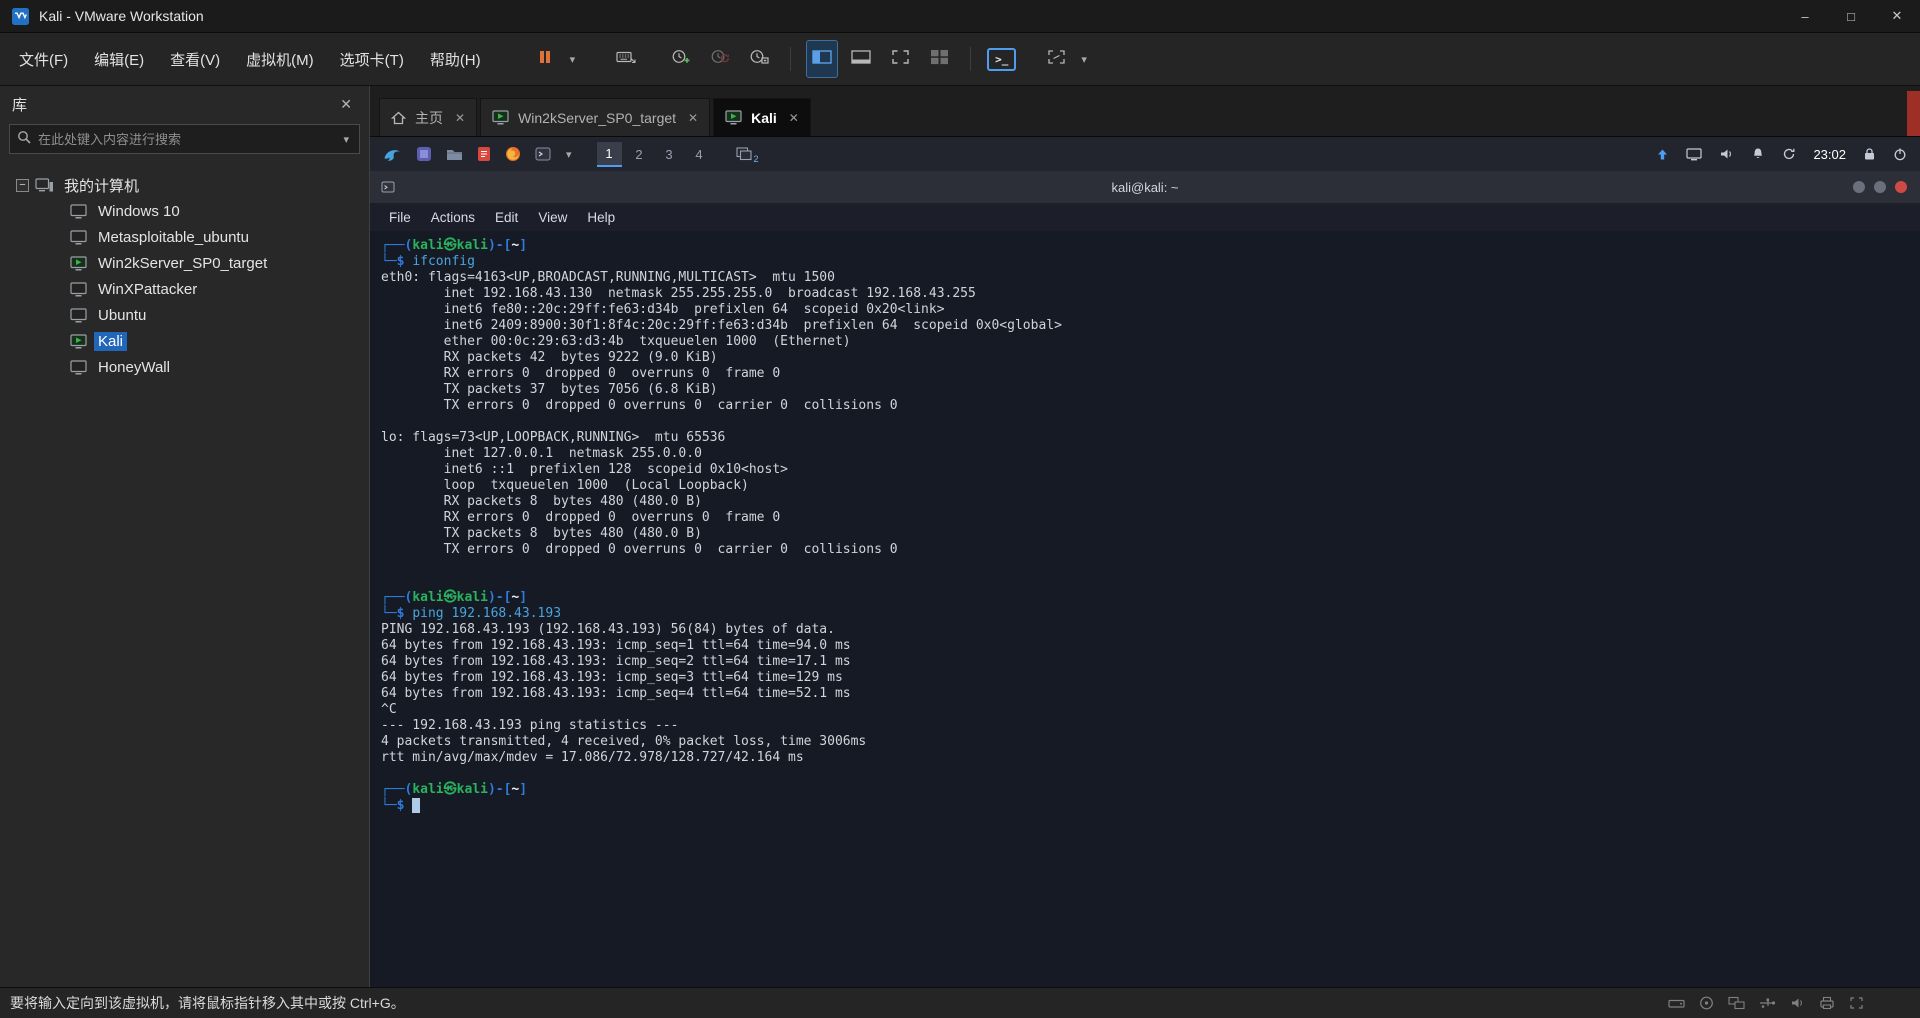 The image size is (1920, 1018). I want to click on apps-chevron-icon: ▾, so click(569, 154).